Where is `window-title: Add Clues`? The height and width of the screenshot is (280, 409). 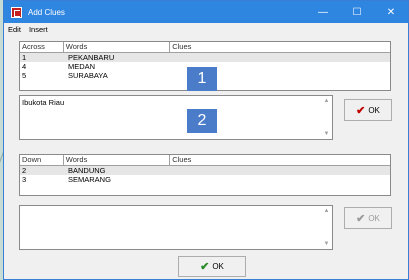
window-title: Add Clues is located at coordinates (46, 12).